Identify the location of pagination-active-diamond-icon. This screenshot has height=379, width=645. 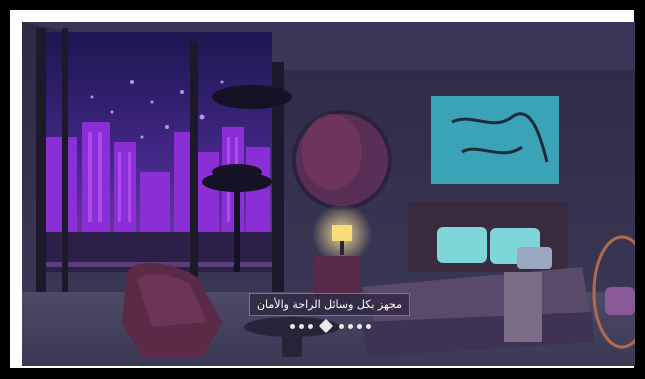
(326, 326).